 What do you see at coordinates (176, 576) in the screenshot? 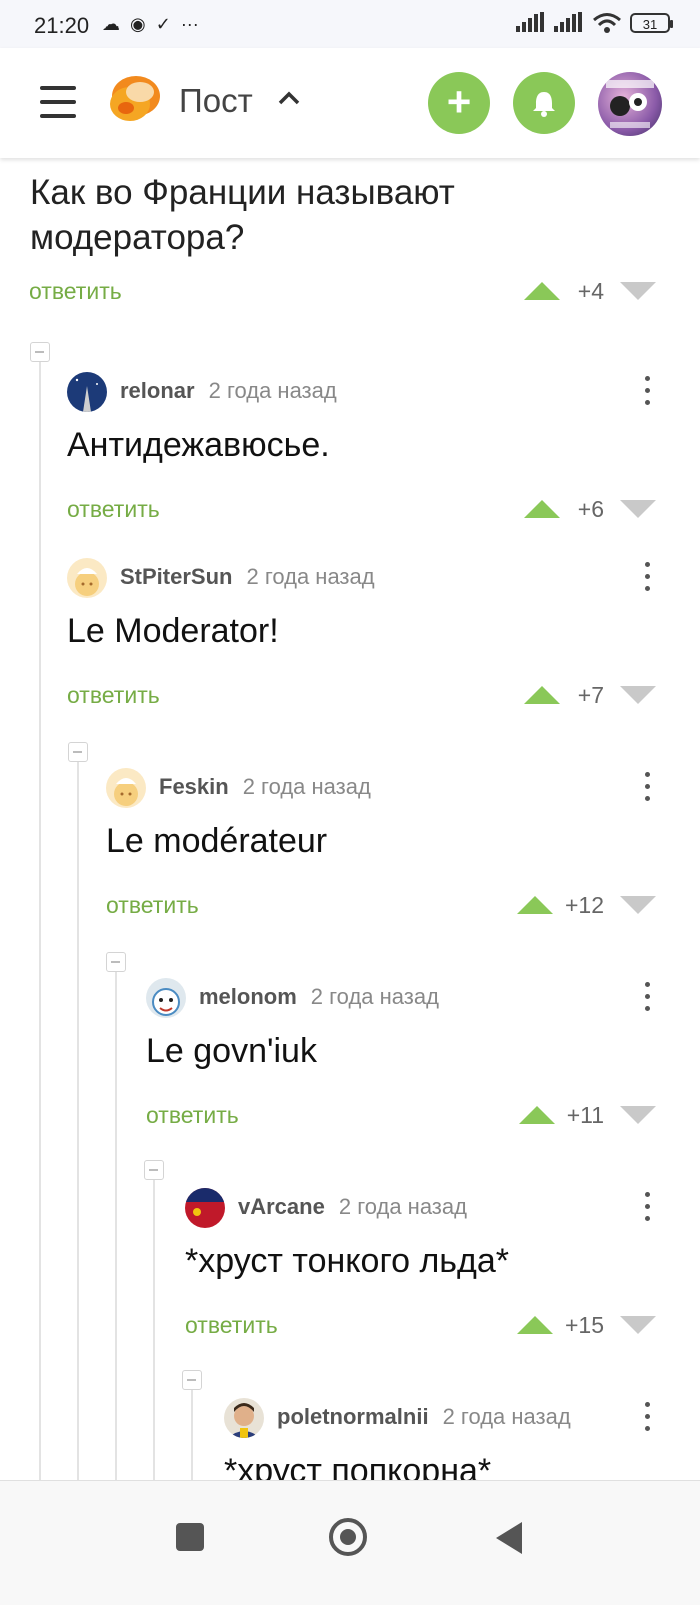
I see `comment-author: StPiterSun` at bounding box center [176, 576].